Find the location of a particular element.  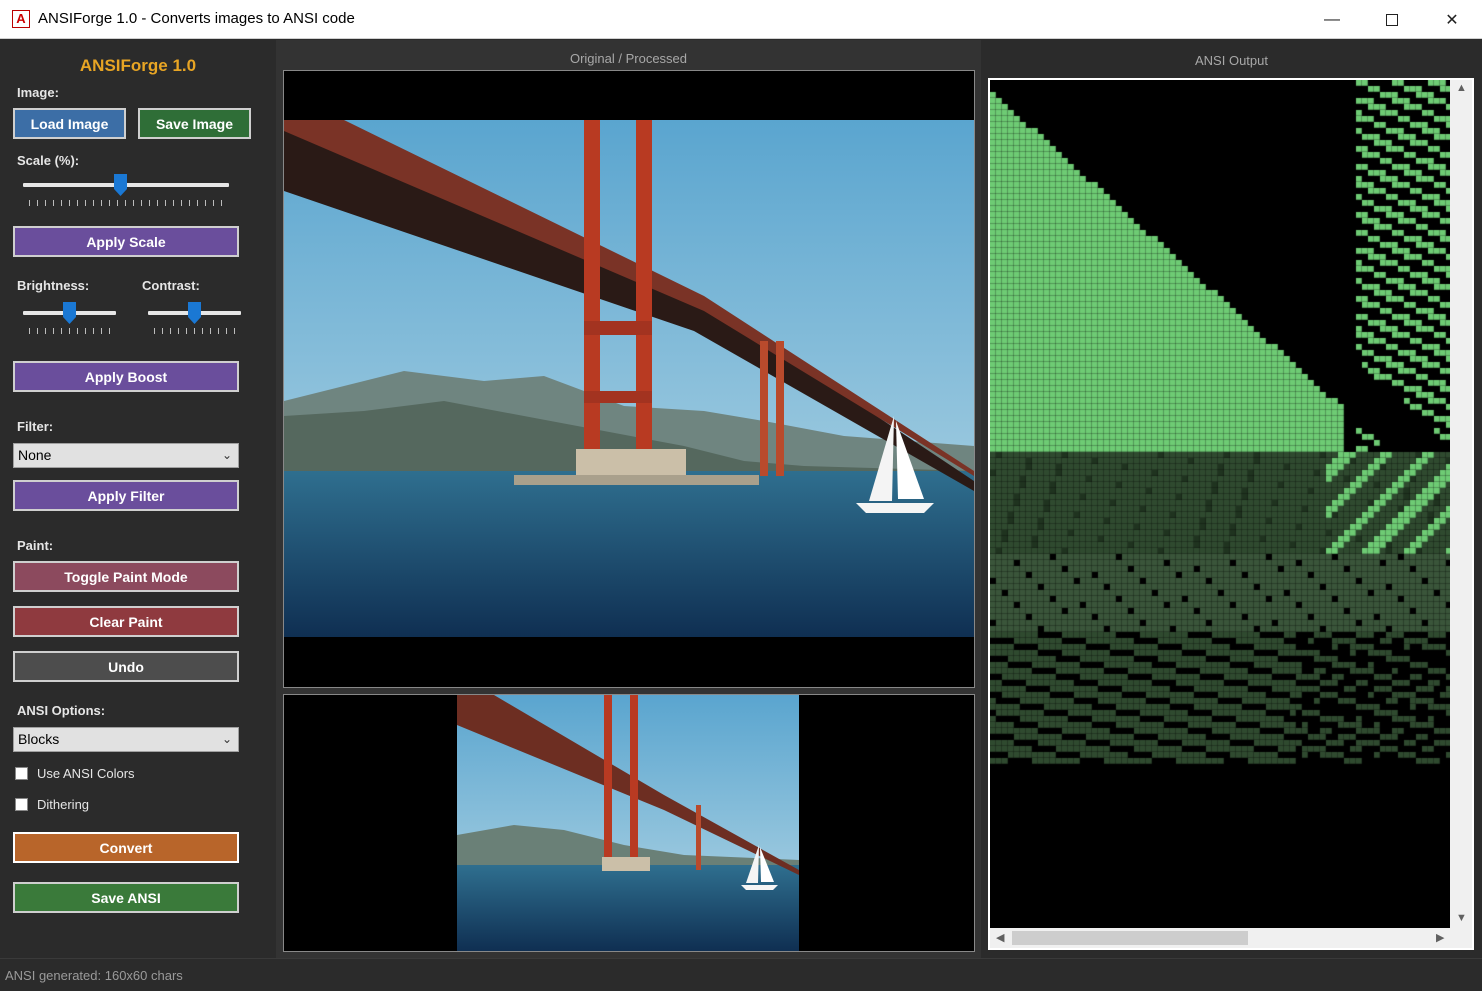

apply-scale-button: Apply Scale is located at coordinates (126, 241).